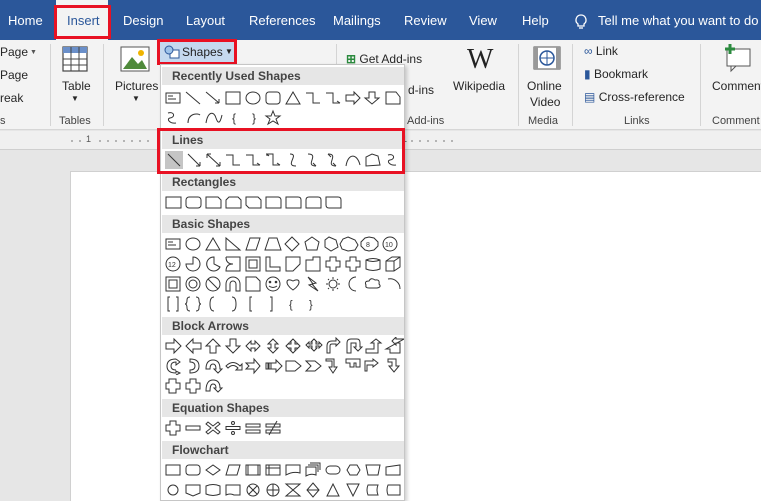 This screenshot has width=761, height=501. I want to click on rect-shape, so click(173, 202).